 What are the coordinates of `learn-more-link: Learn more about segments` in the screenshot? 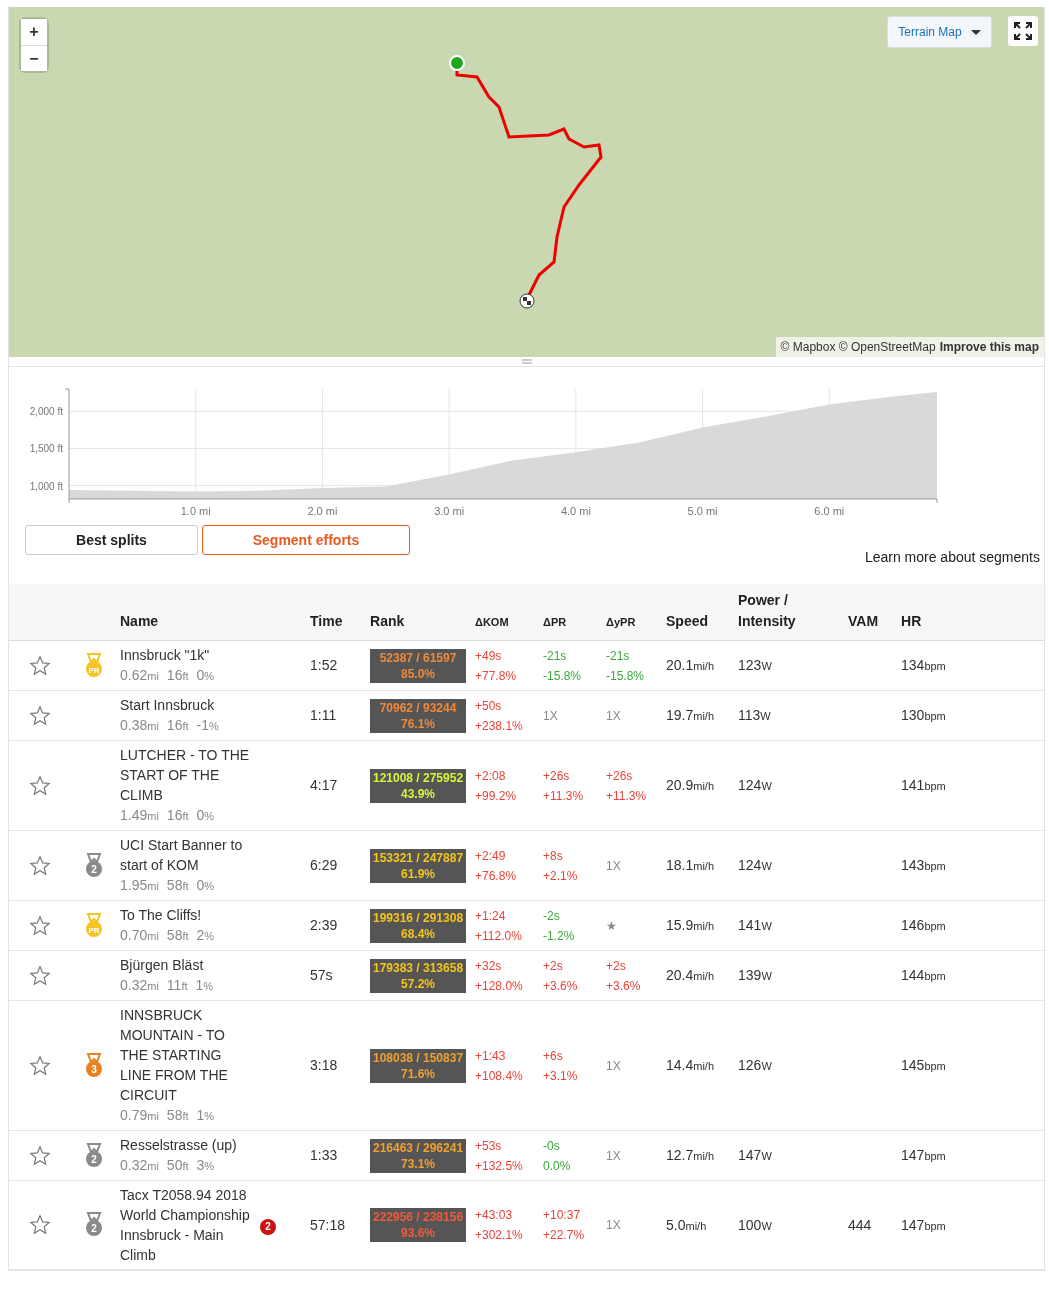 It's located at (952, 557).